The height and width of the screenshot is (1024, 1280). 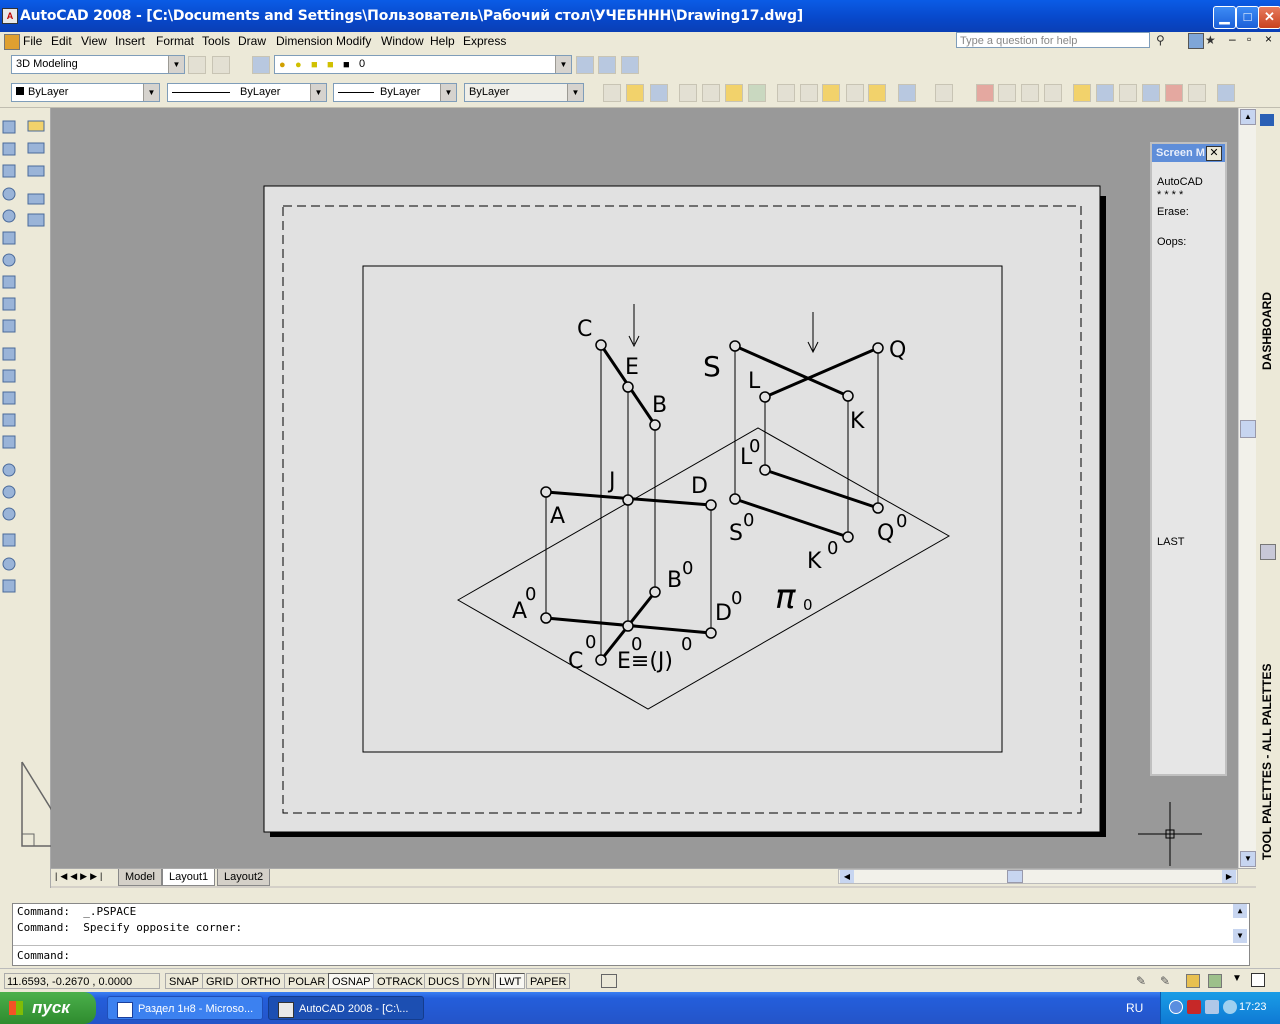 I want to click on screen-menu-item-oops: Oops:, so click(x=1171, y=242).